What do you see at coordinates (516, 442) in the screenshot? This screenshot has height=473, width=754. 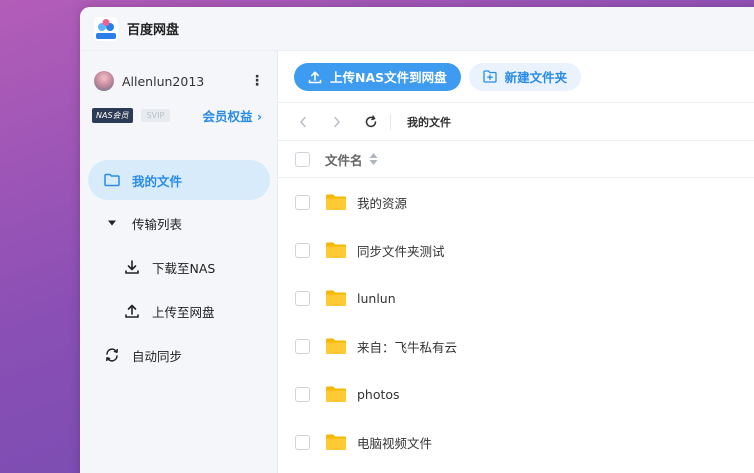 I see `file-row: 电脑视频文件` at bounding box center [516, 442].